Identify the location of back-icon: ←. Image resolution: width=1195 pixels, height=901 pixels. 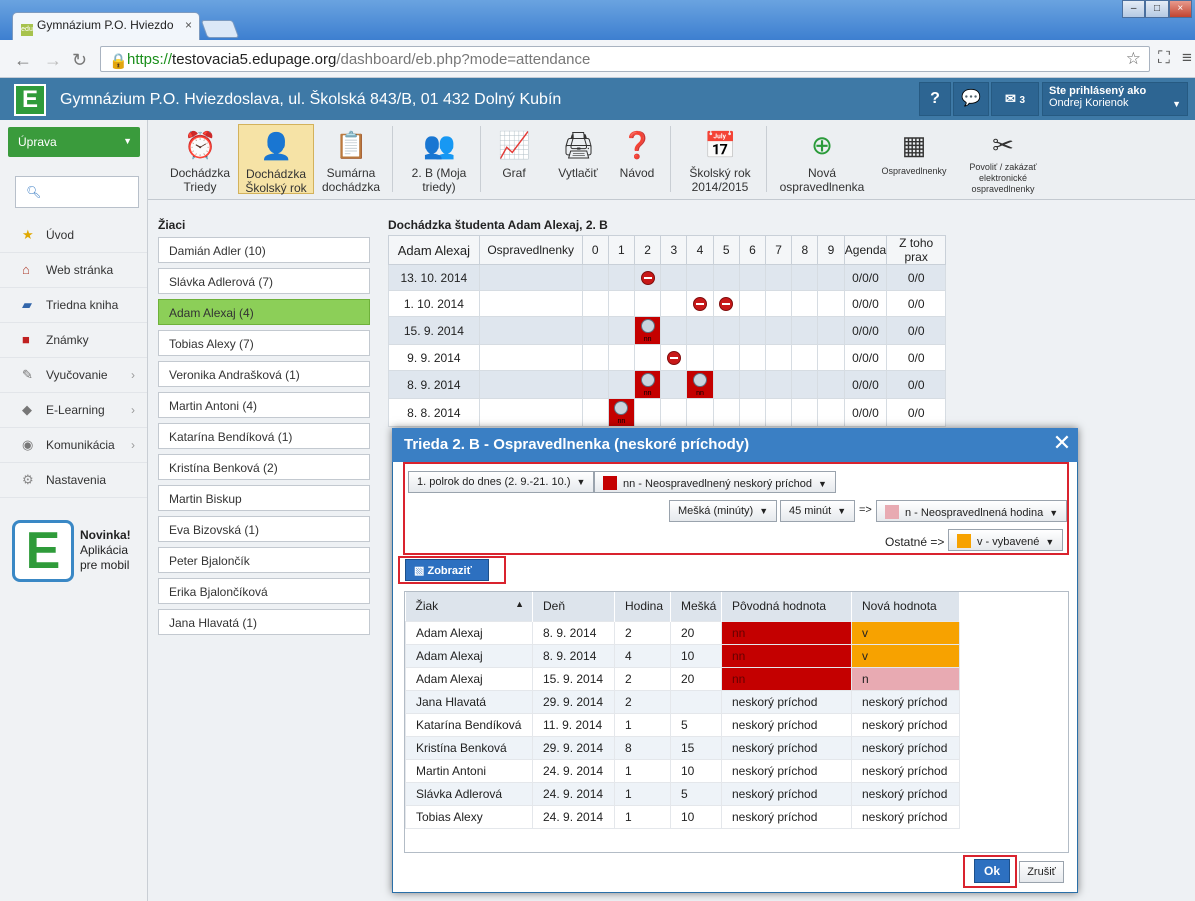
(23, 60).